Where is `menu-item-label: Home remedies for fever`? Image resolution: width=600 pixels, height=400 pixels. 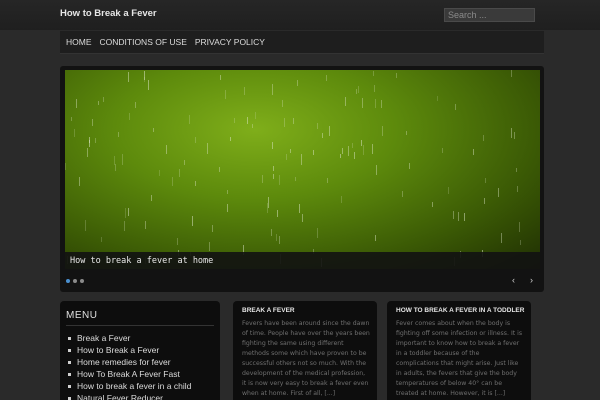
menu-item-label: Home remedies for fever is located at coordinates (124, 362).